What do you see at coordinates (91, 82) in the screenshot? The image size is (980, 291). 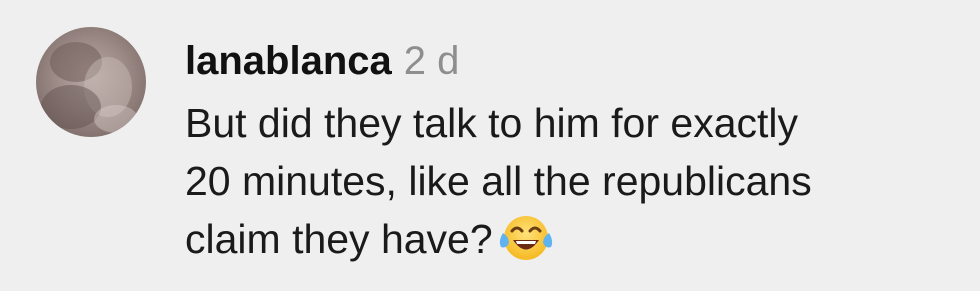 I see `avatar` at bounding box center [91, 82].